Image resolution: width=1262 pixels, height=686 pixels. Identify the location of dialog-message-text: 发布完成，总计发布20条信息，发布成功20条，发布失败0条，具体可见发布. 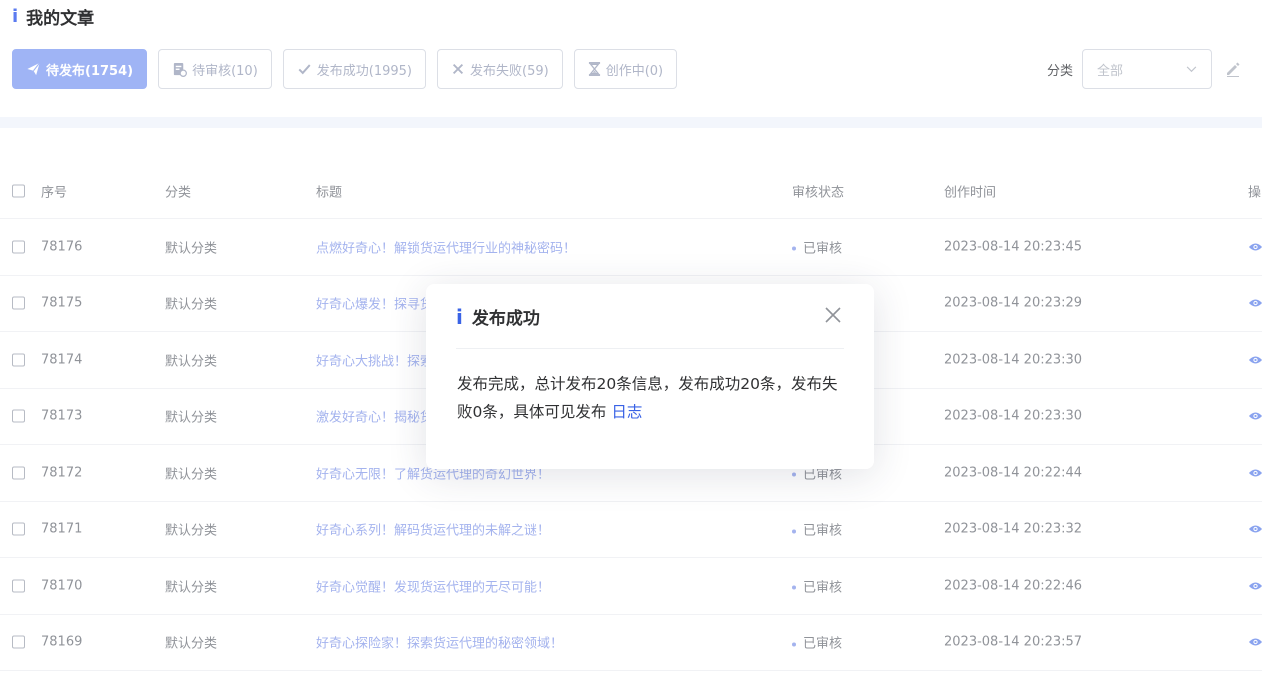
(647, 398).